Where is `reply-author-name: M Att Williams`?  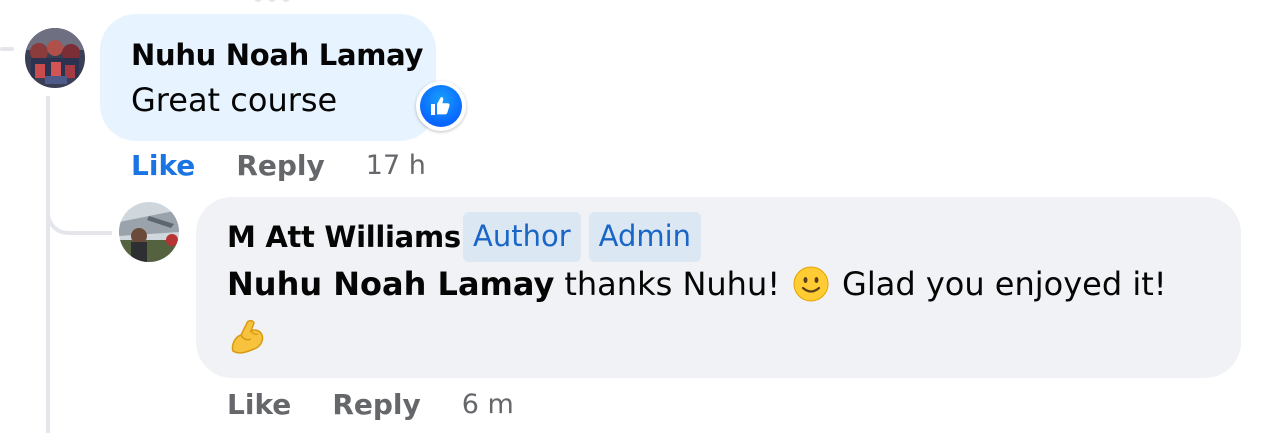 reply-author-name: M Att Williams is located at coordinates (344, 237).